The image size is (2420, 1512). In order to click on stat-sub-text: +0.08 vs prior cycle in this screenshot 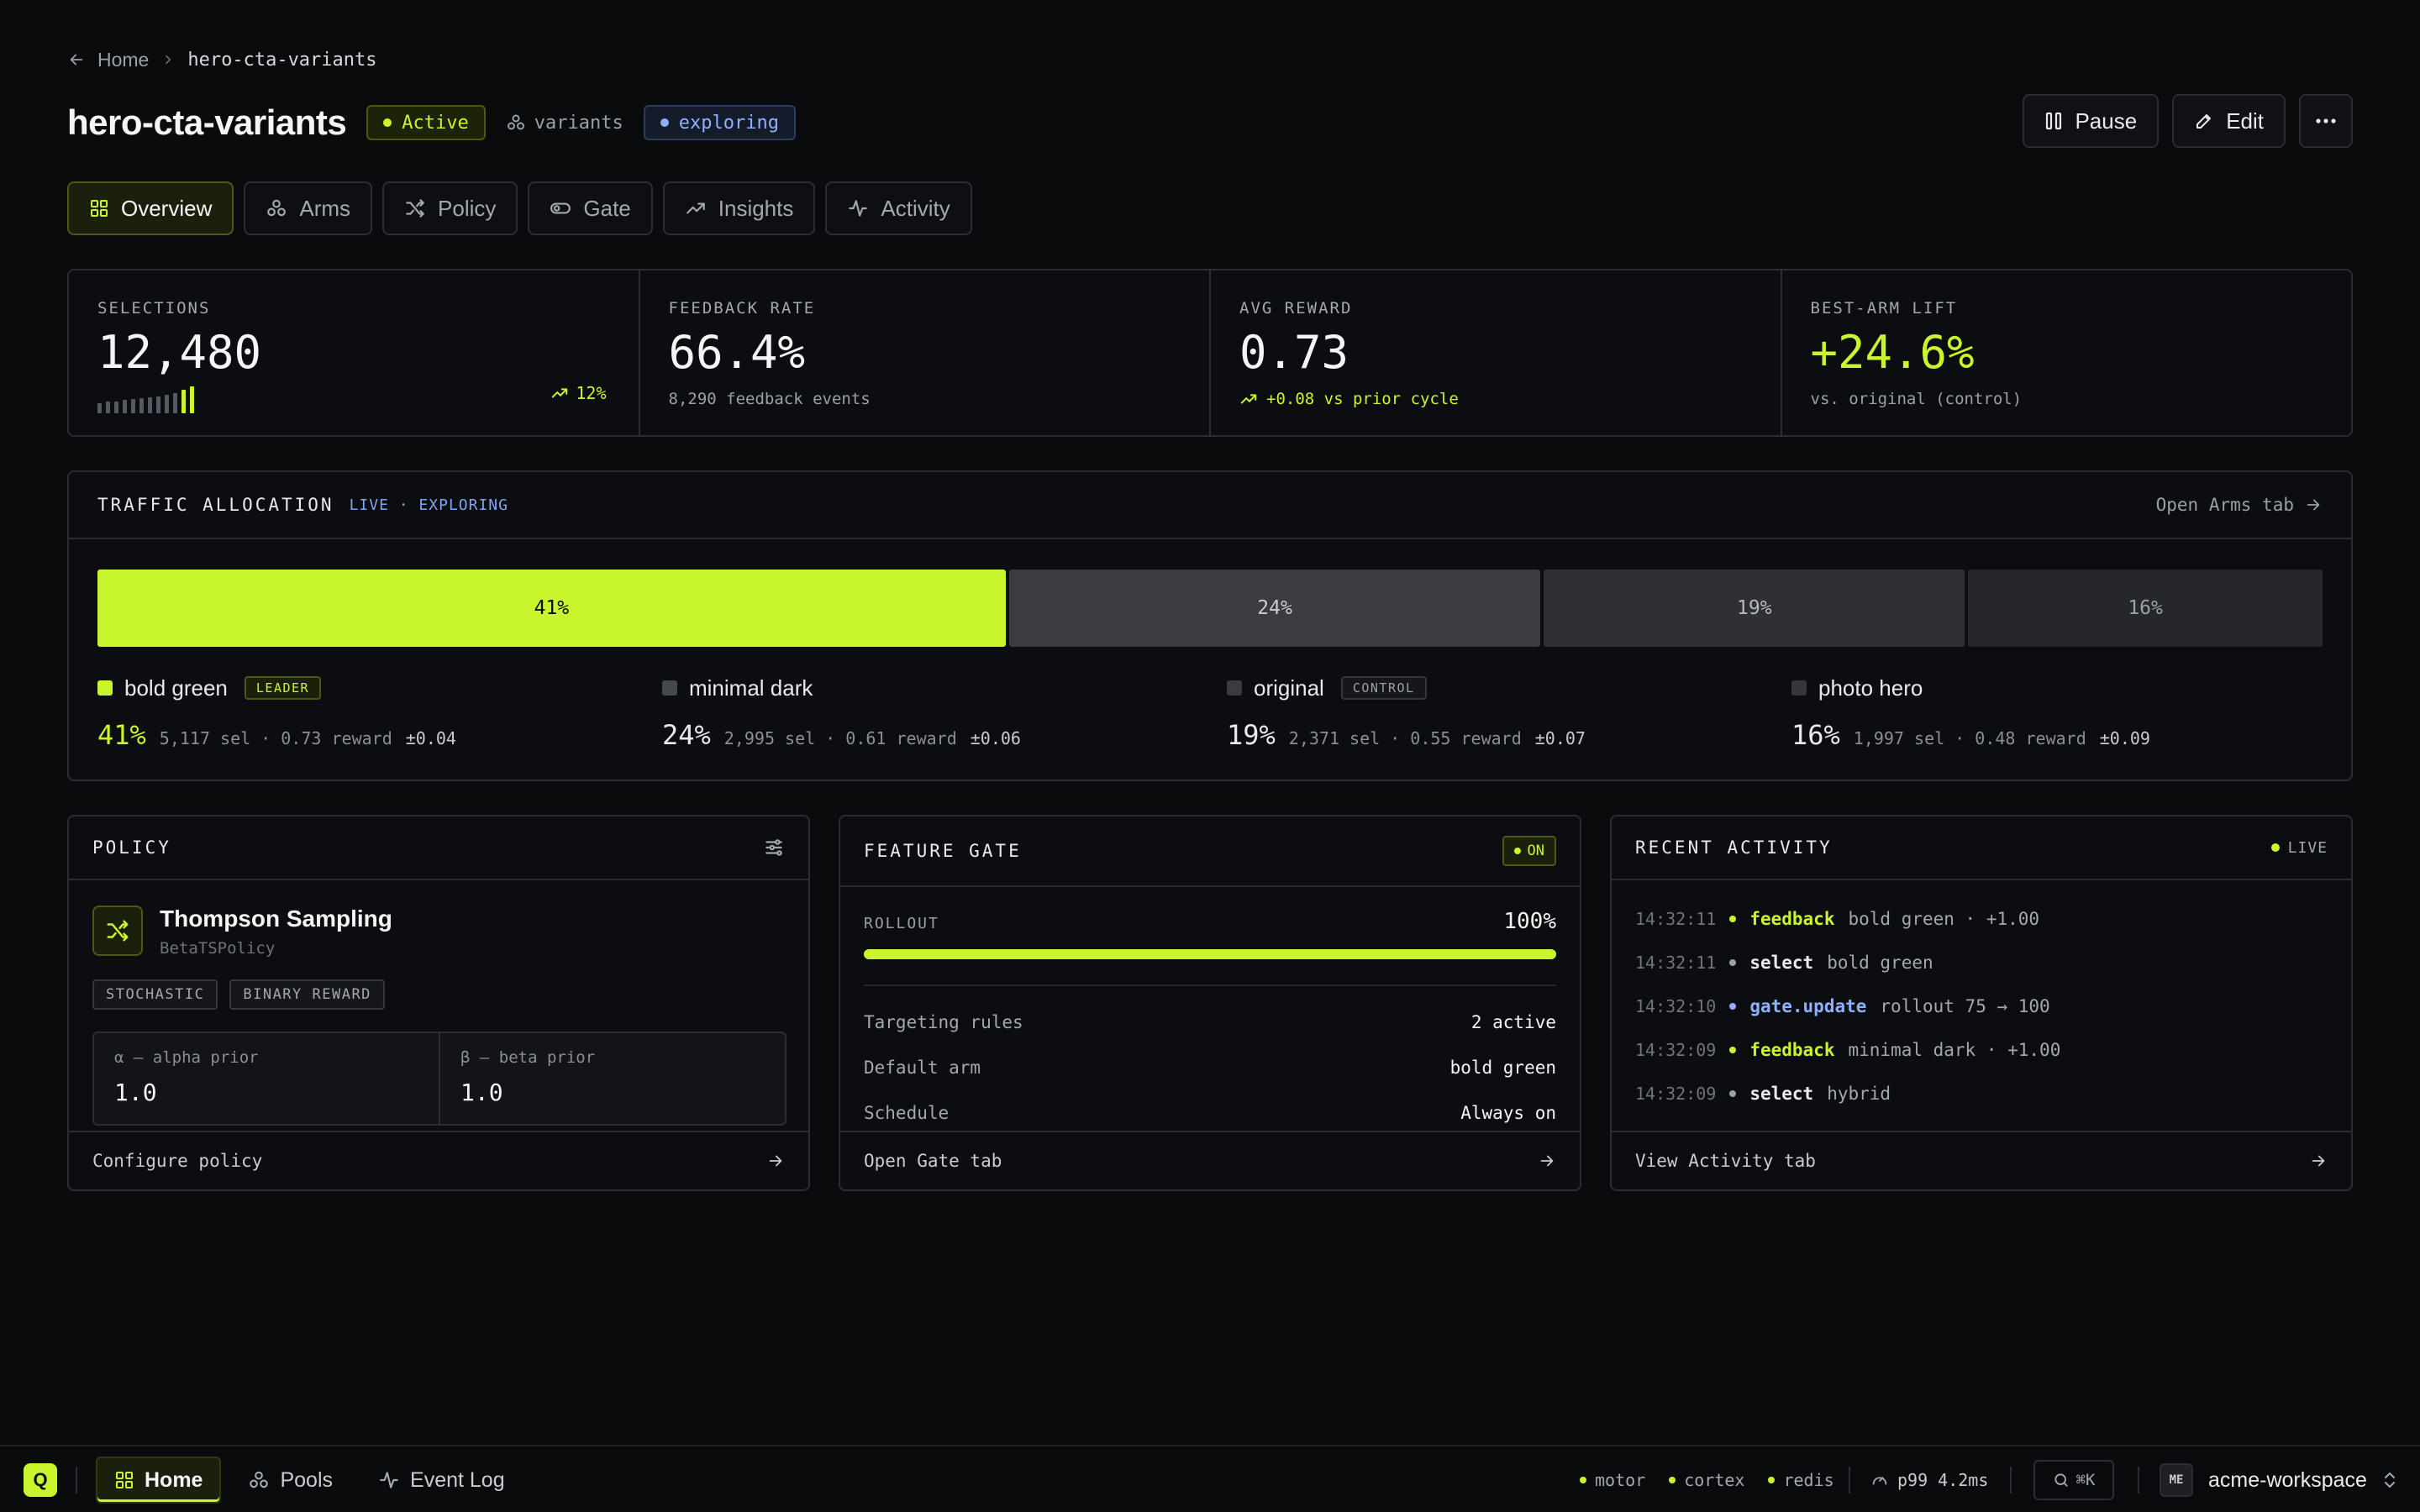, I will do `click(1362, 399)`.